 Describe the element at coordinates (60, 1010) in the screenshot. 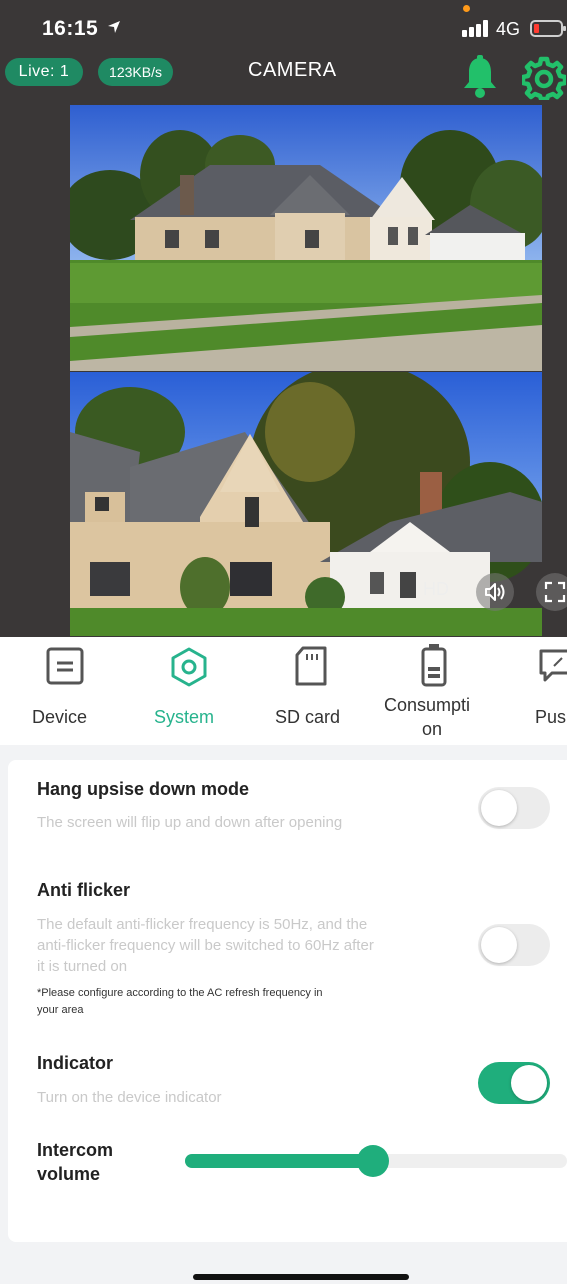

I see `anti-flicker-note-2: your area` at that location.